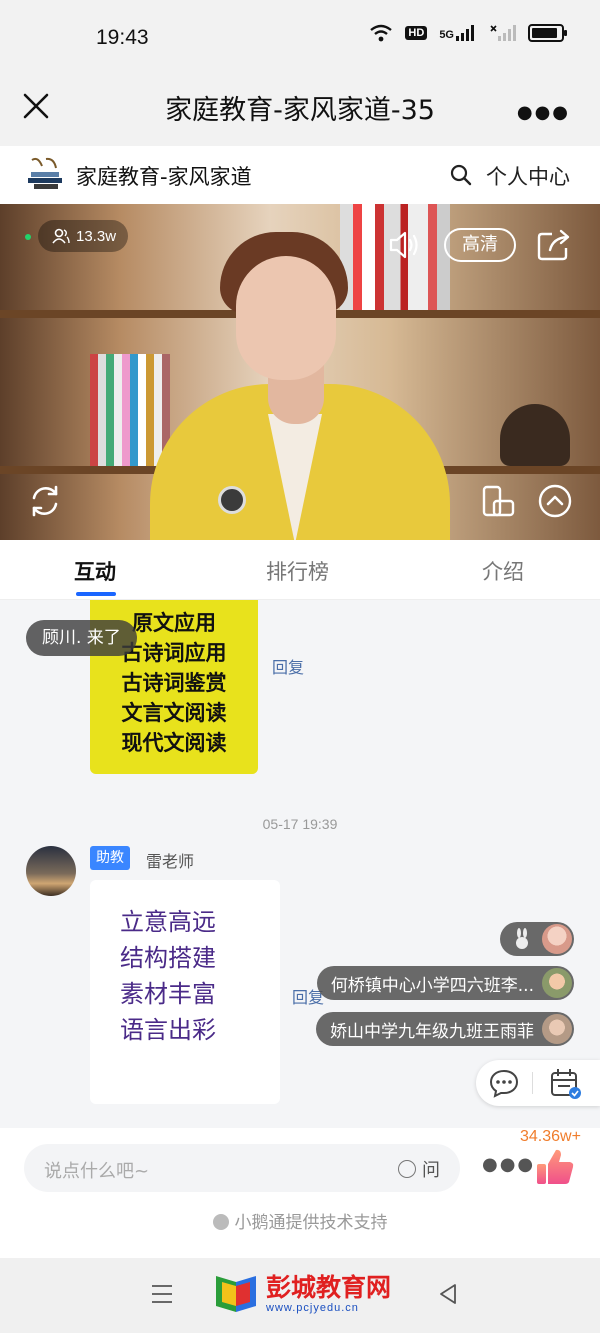 This screenshot has width=600, height=1333. I want to click on more-actions-icon: ●●●, so click(508, 1164).